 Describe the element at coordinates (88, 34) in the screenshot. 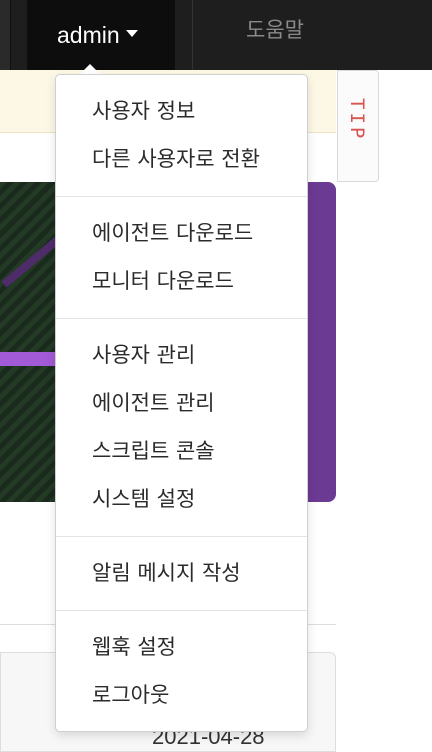

I see `user-menu-label: admin` at that location.